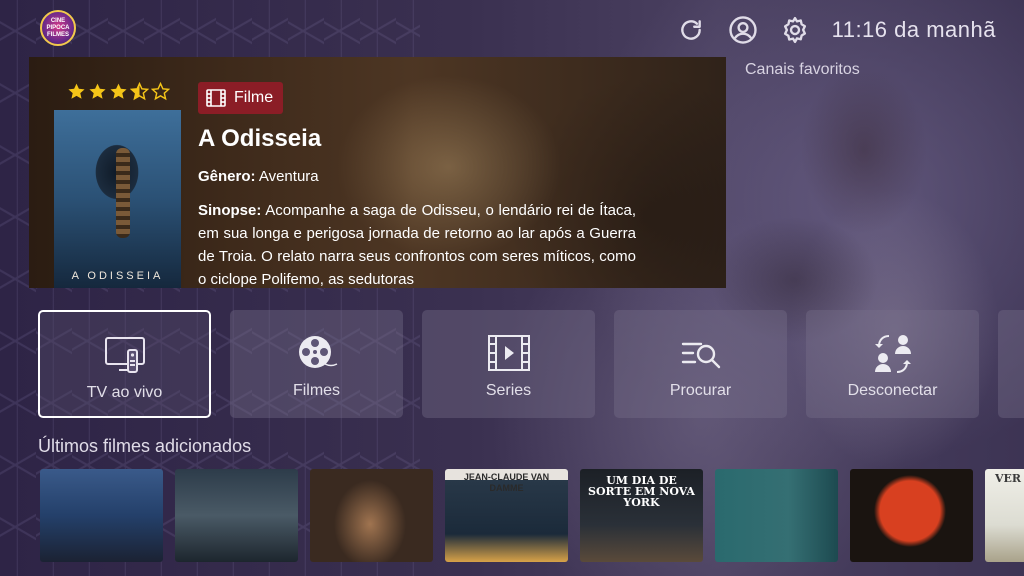 The height and width of the screenshot is (576, 1024). I want to click on top-bar-actions: 11:16 da manhã, so click(836, 30).